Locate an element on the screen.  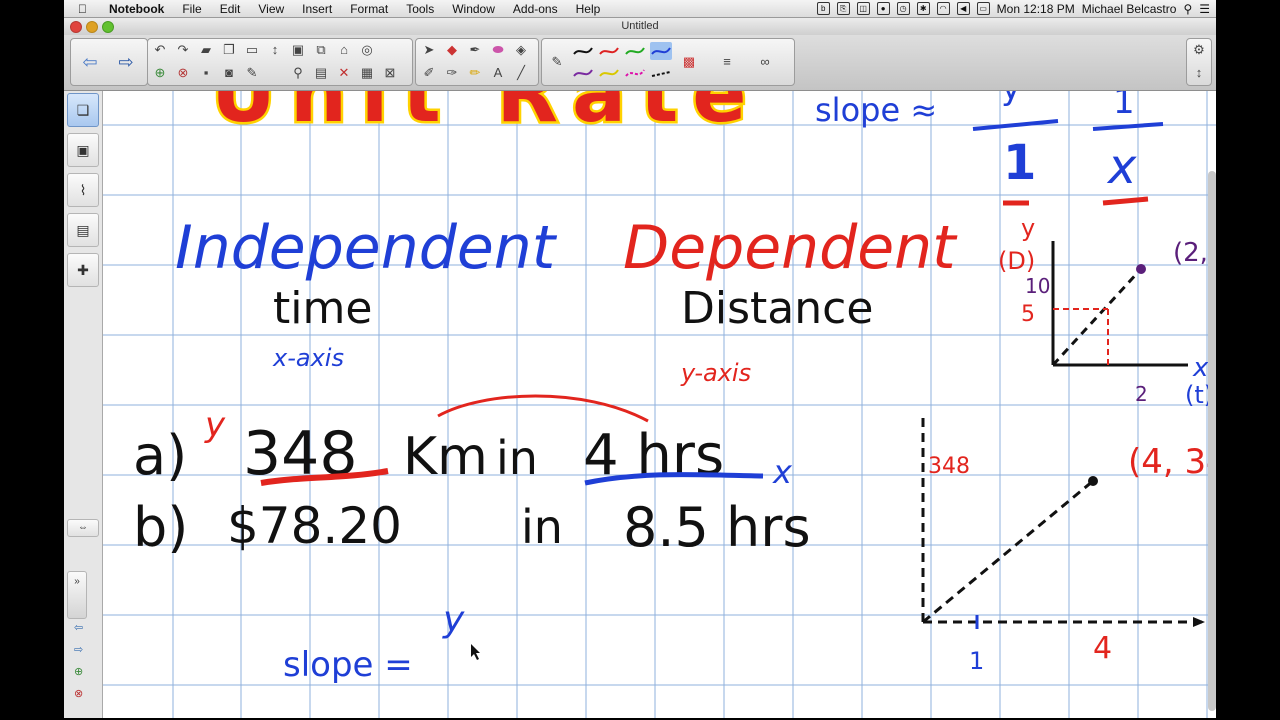
delete-icon: ✕ is located at coordinates (344, 73).